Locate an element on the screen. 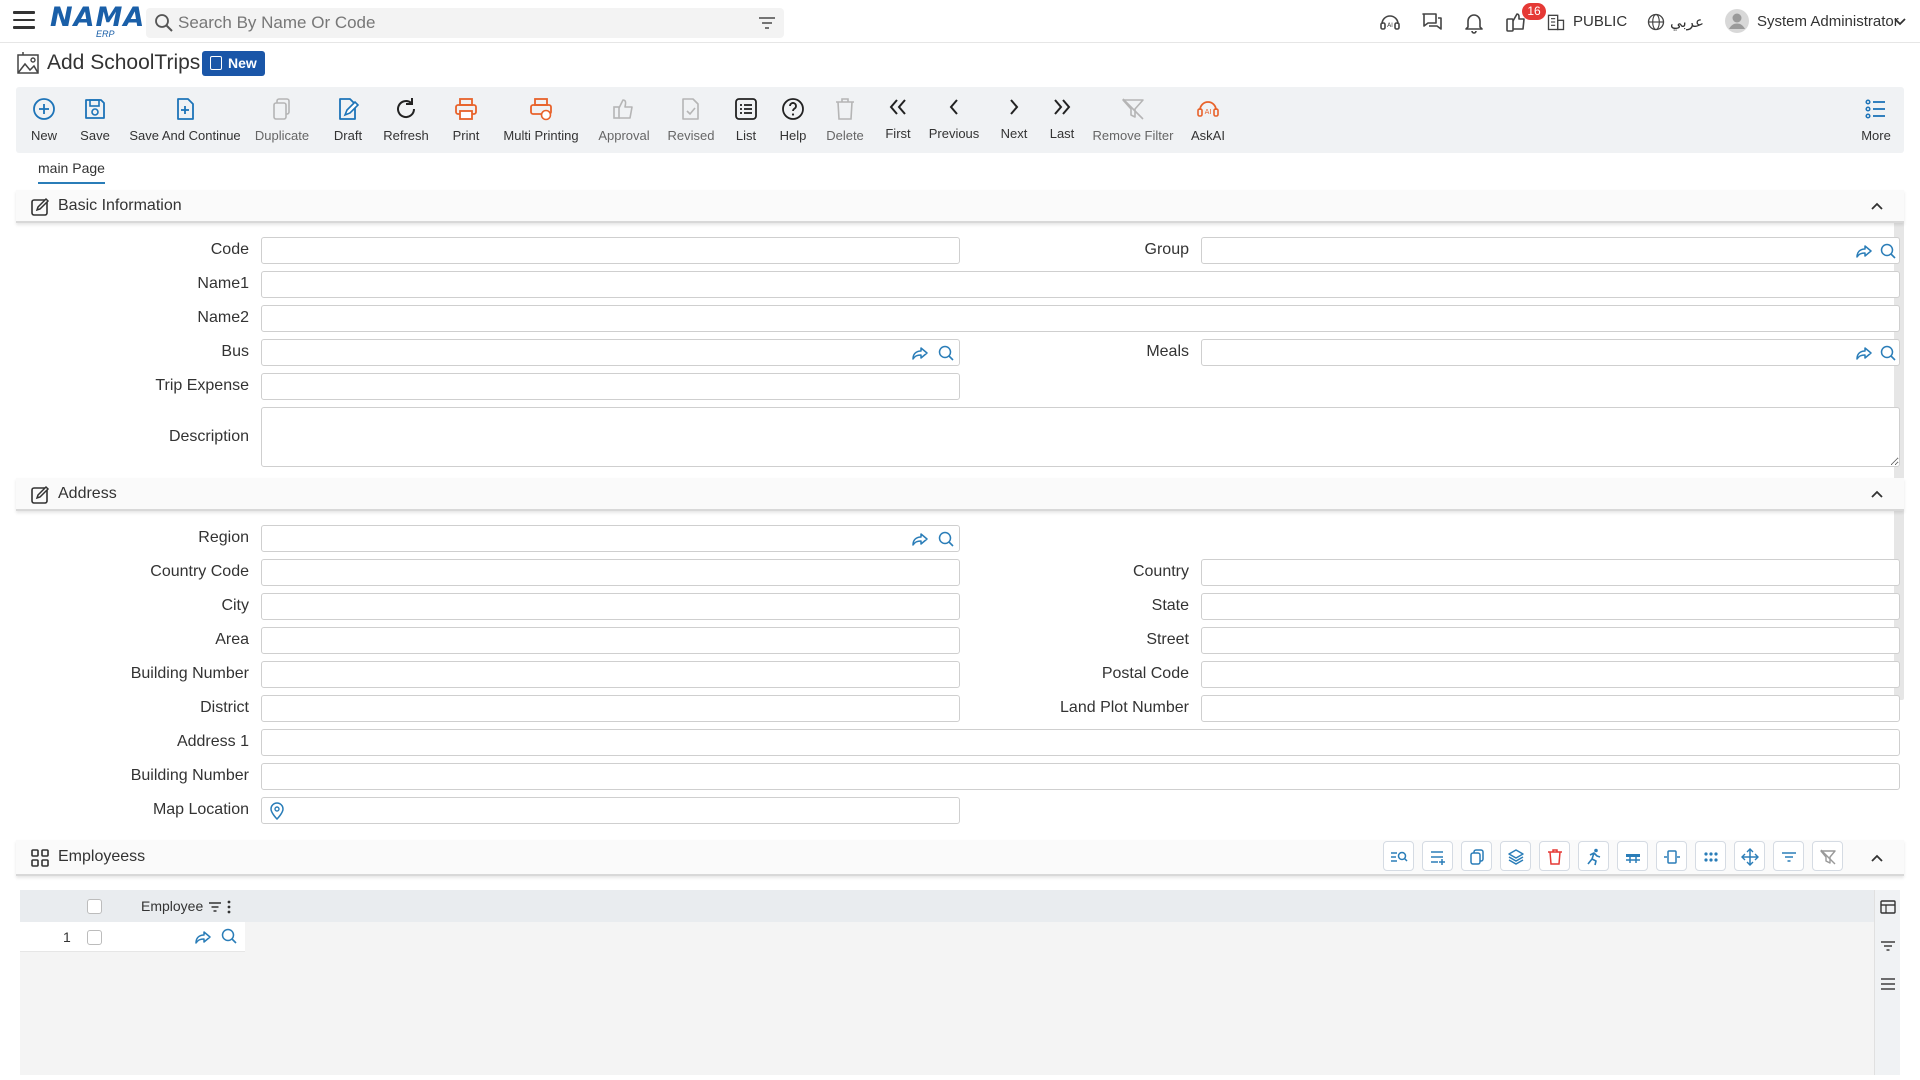 The image size is (1920, 1080). new-button: New is located at coordinates (44, 120).